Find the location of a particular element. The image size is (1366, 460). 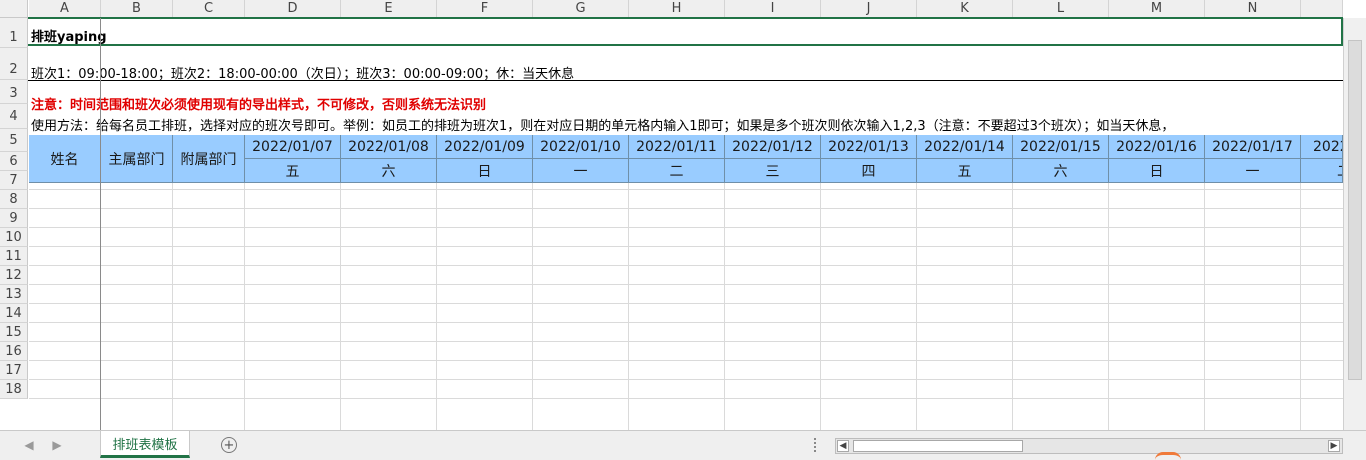

header-main-dept: 主属部门 is located at coordinates (137, 159).